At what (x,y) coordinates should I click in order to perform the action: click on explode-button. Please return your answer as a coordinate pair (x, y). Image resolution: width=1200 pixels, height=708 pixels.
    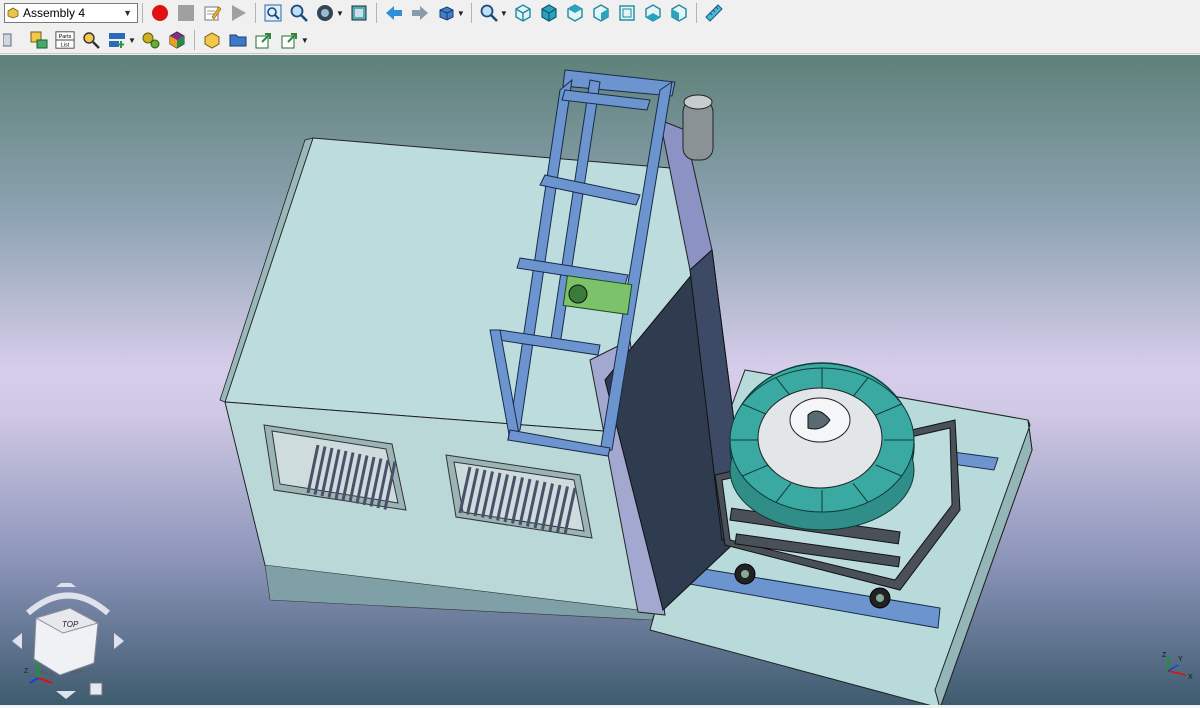
    Looking at the image, I should click on (151, 40).